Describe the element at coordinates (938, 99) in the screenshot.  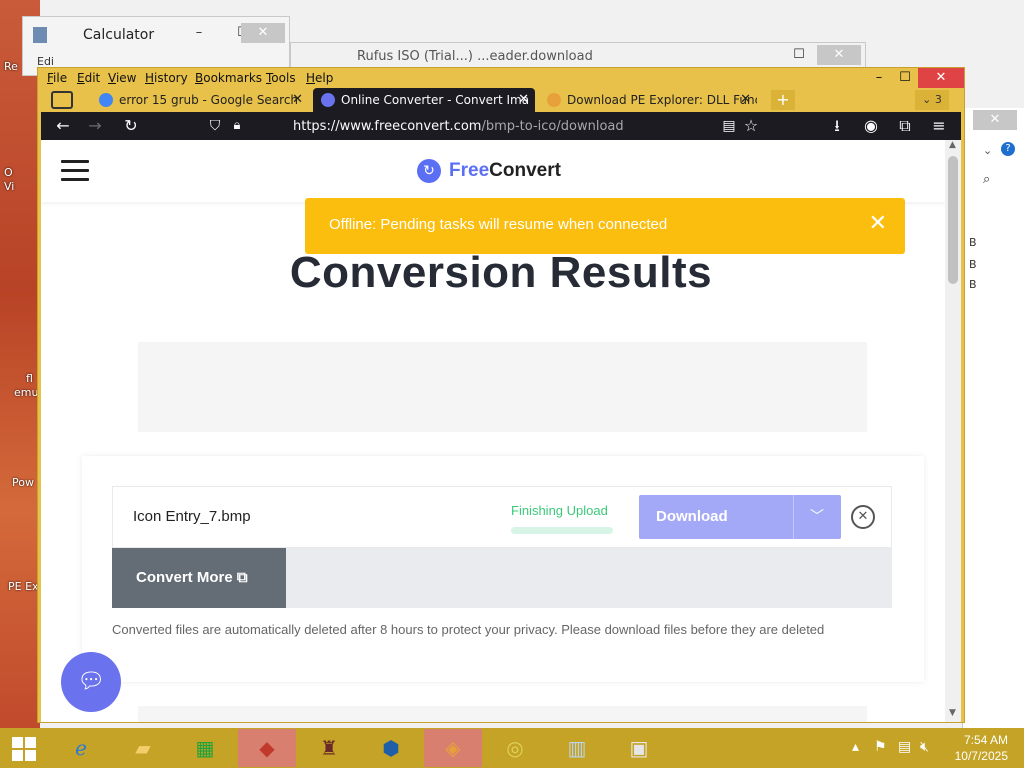
I see `tab-count: 3` at that location.